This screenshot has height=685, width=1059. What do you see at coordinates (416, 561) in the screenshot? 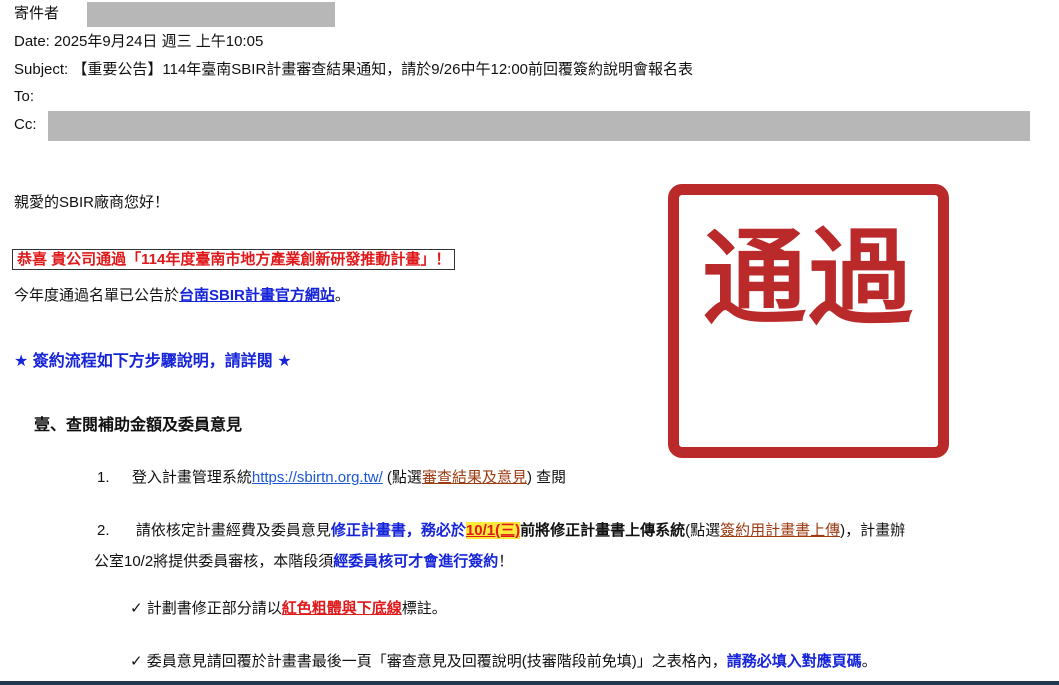
I see `step2-line2-bold: 經委員核可才會進行簽約` at bounding box center [416, 561].